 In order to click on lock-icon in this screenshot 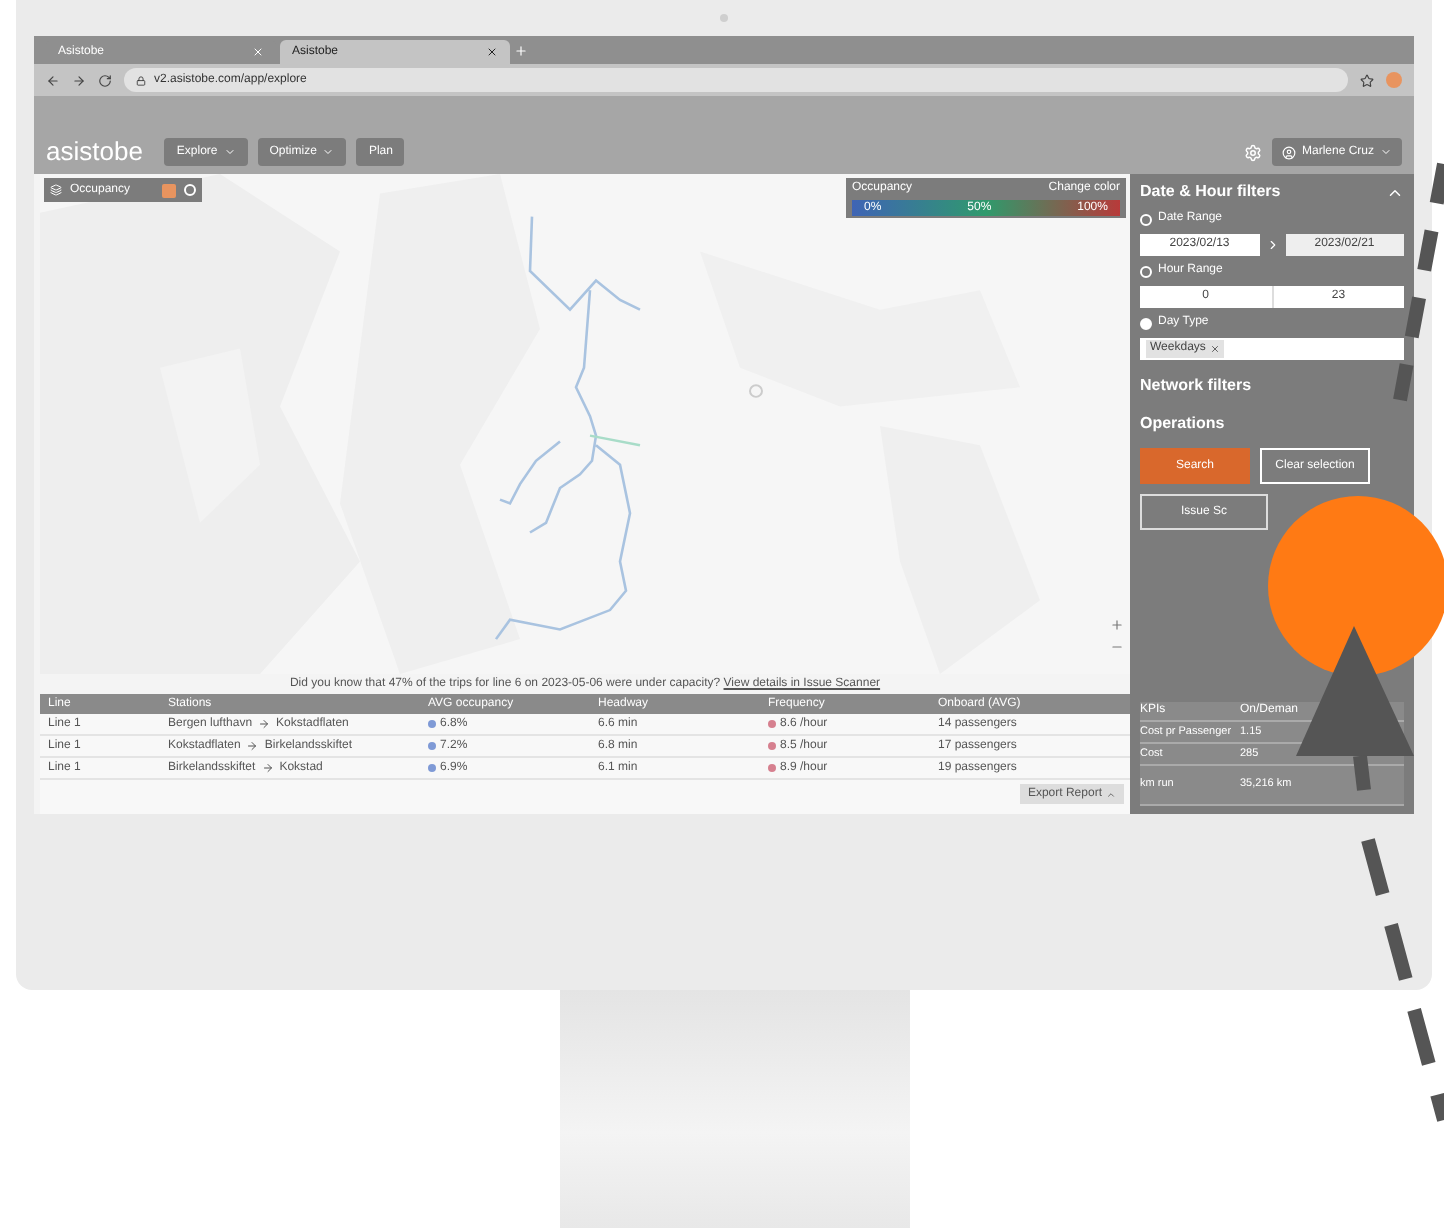, I will do `click(141, 80)`.